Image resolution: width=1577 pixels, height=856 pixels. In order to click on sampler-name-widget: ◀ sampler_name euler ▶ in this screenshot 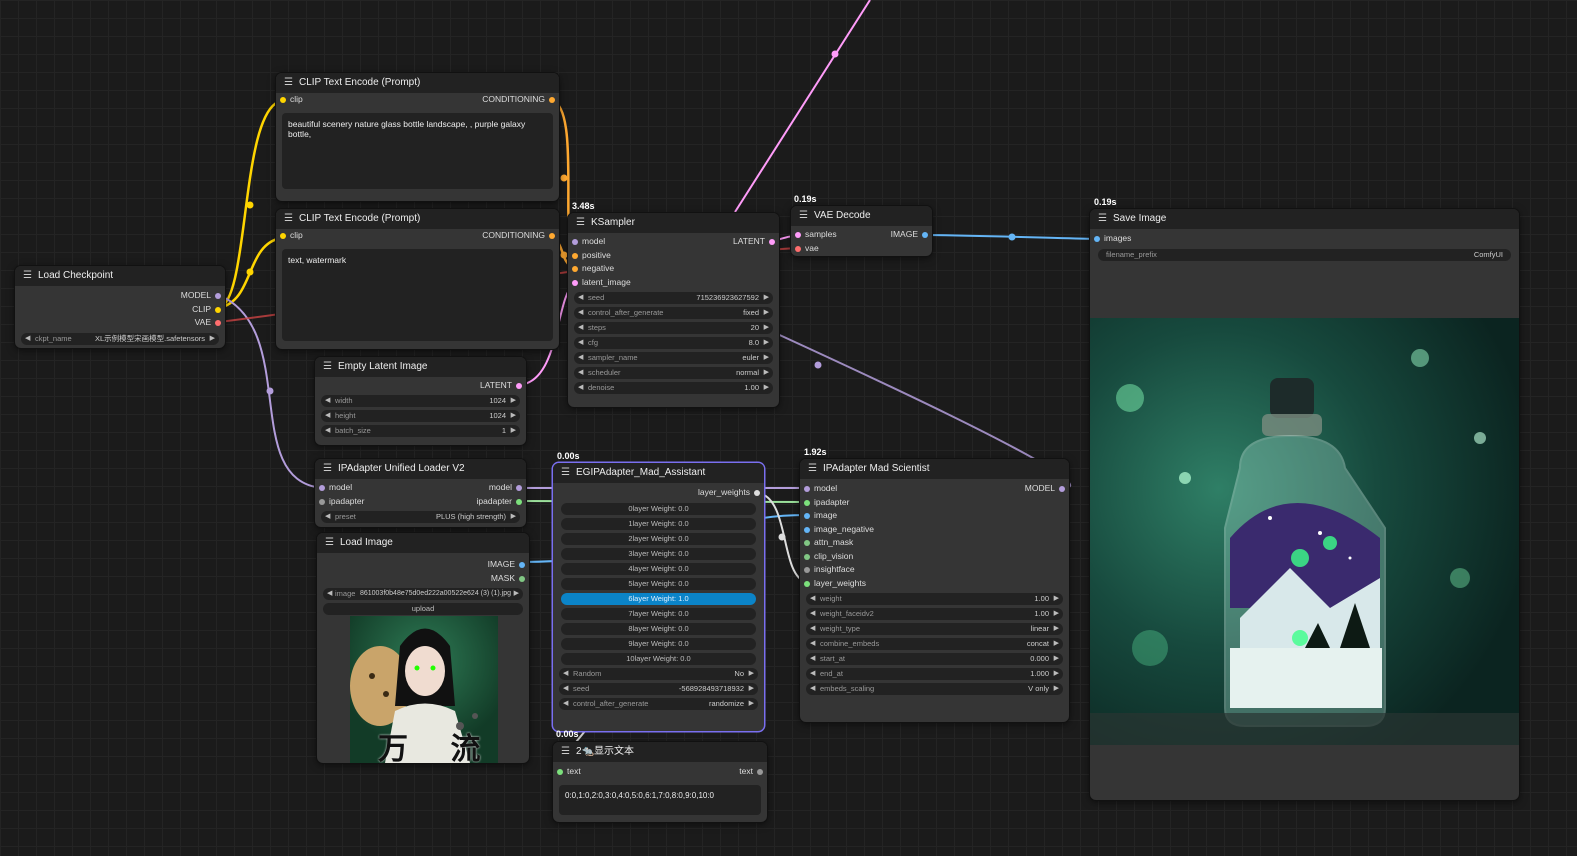, I will do `click(673, 358)`.